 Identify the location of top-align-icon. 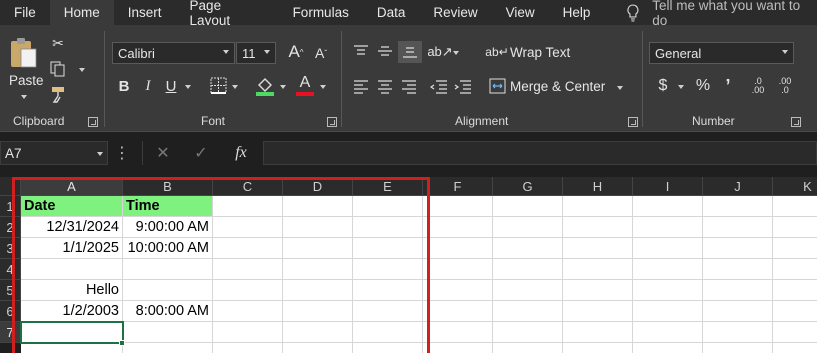
(361, 51).